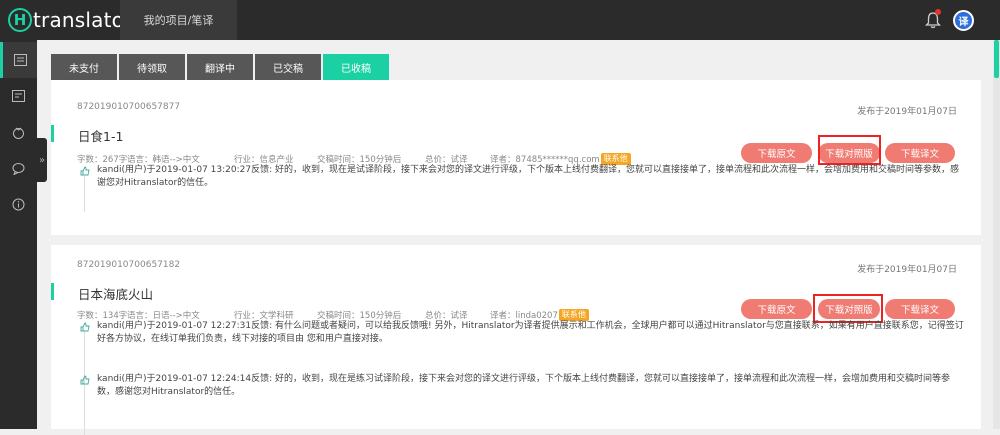  Describe the element at coordinates (18, 96) in the screenshot. I see `order-icon` at that location.